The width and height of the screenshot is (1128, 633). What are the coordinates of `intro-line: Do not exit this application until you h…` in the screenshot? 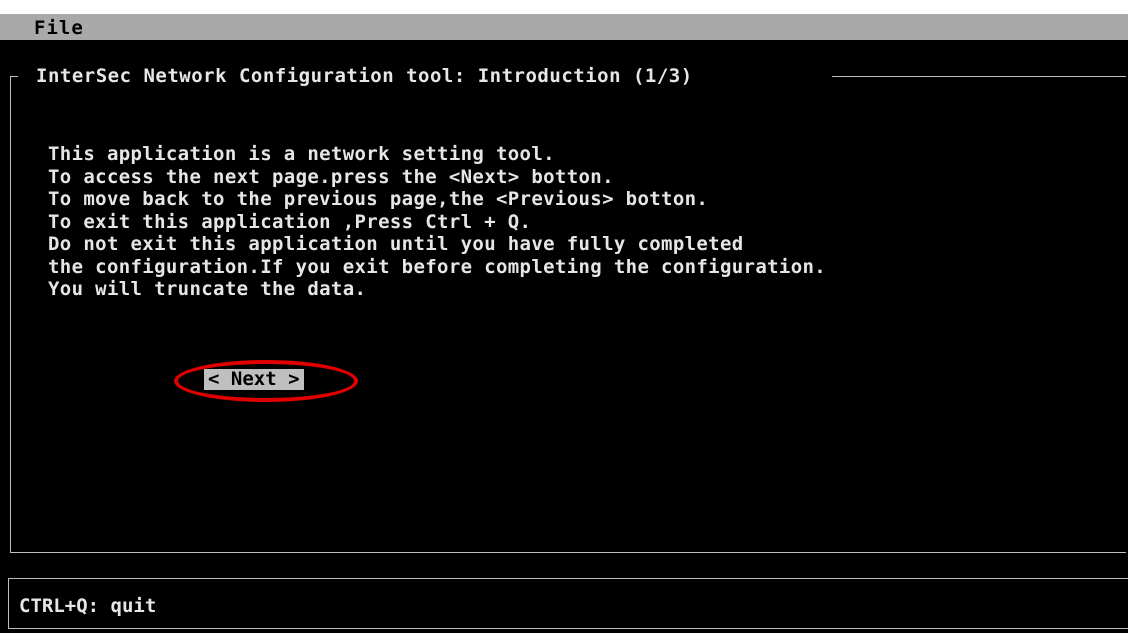 It's located at (396, 244).